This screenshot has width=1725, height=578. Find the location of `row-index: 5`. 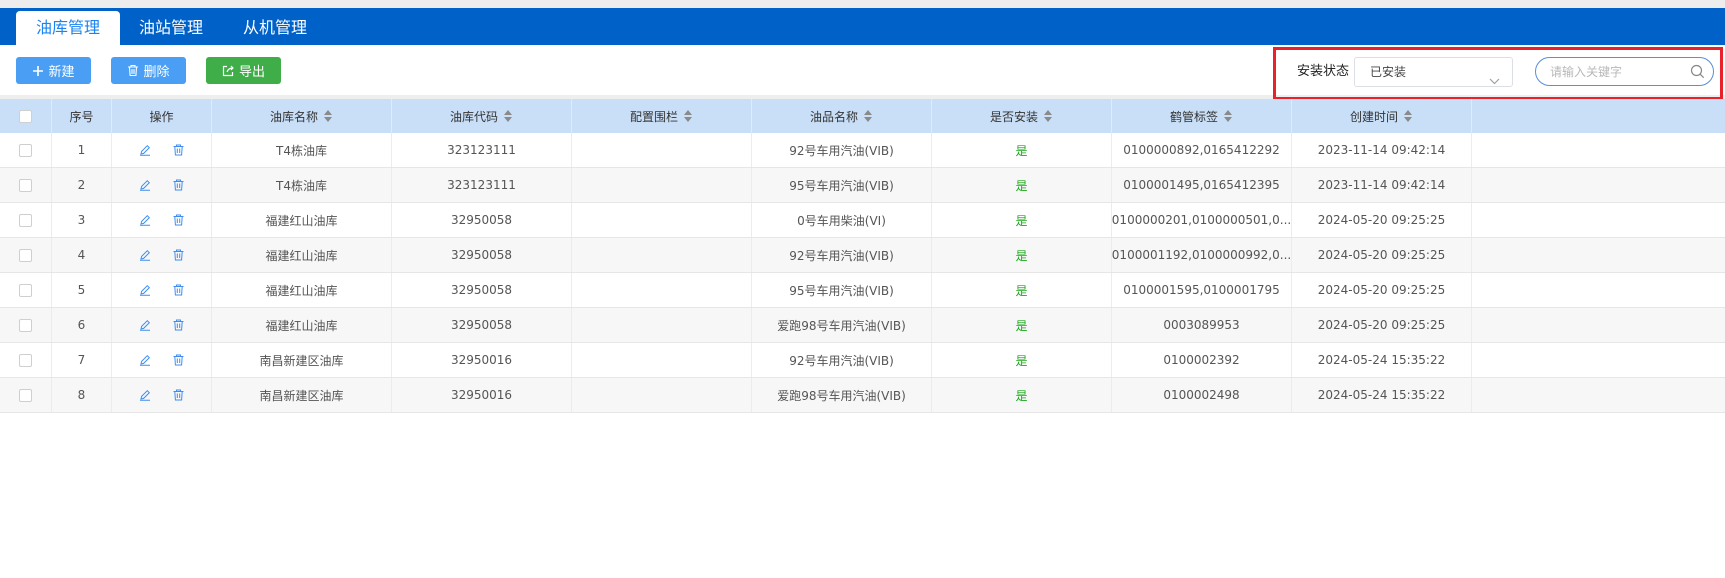

row-index: 5 is located at coordinates (82, 290).